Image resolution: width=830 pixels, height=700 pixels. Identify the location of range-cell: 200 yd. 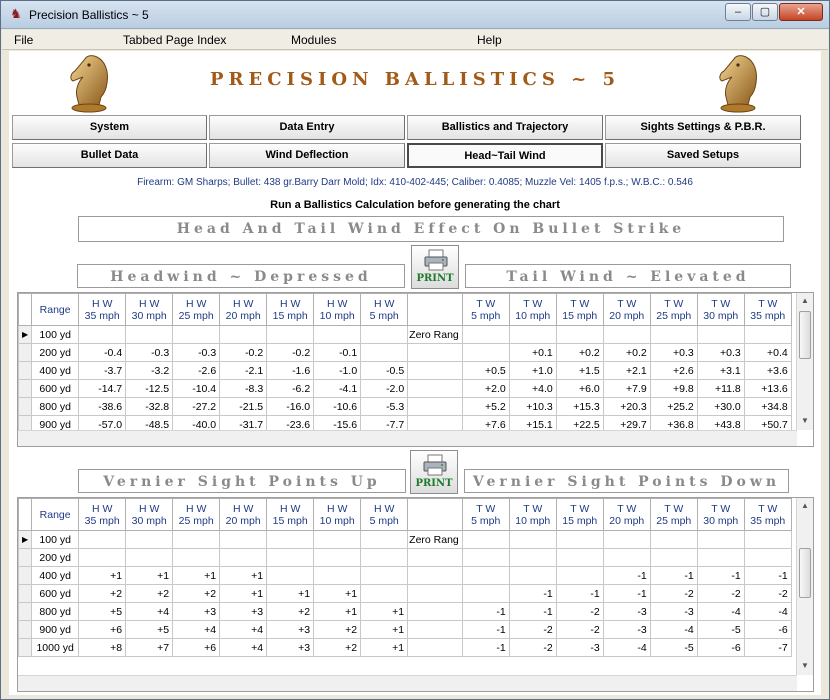
(55, 352).